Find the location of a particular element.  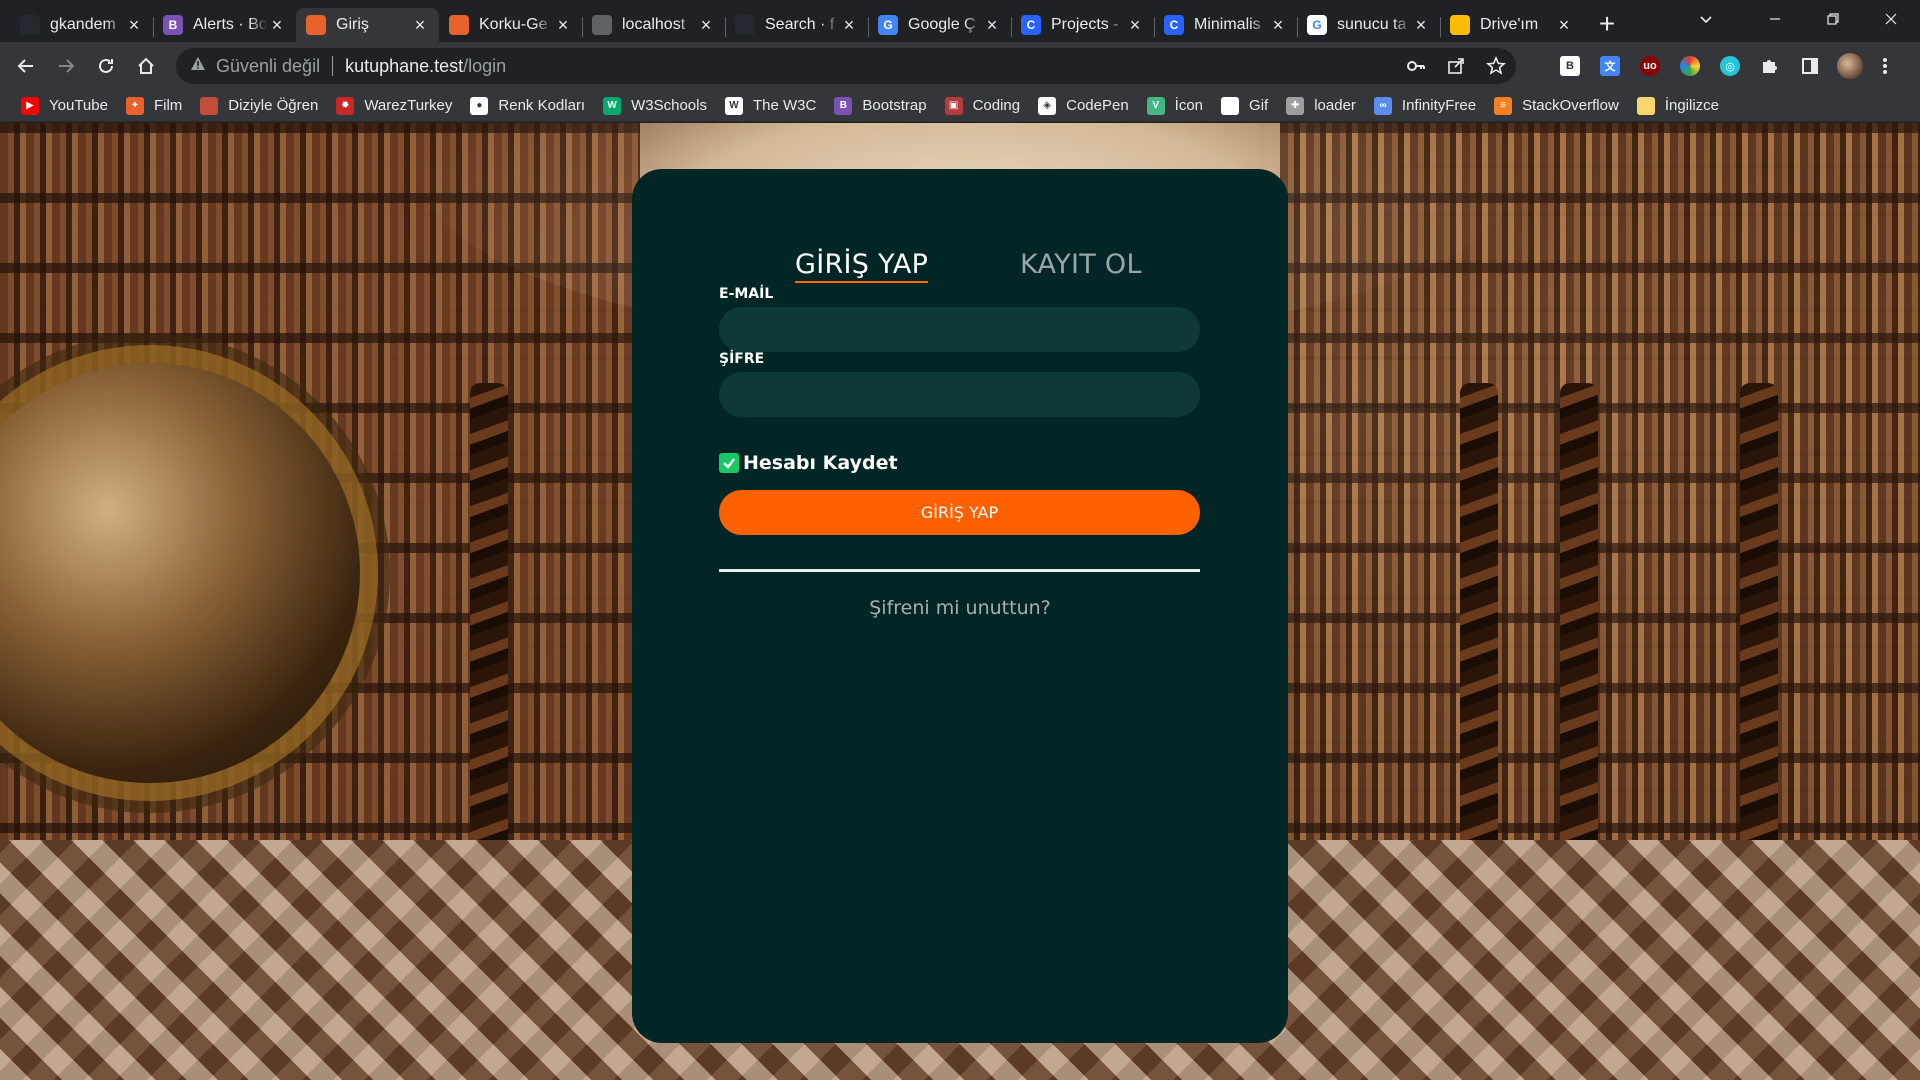

bookmark-item: ≡ StackOverflow is located at coordinates (1556, 106).